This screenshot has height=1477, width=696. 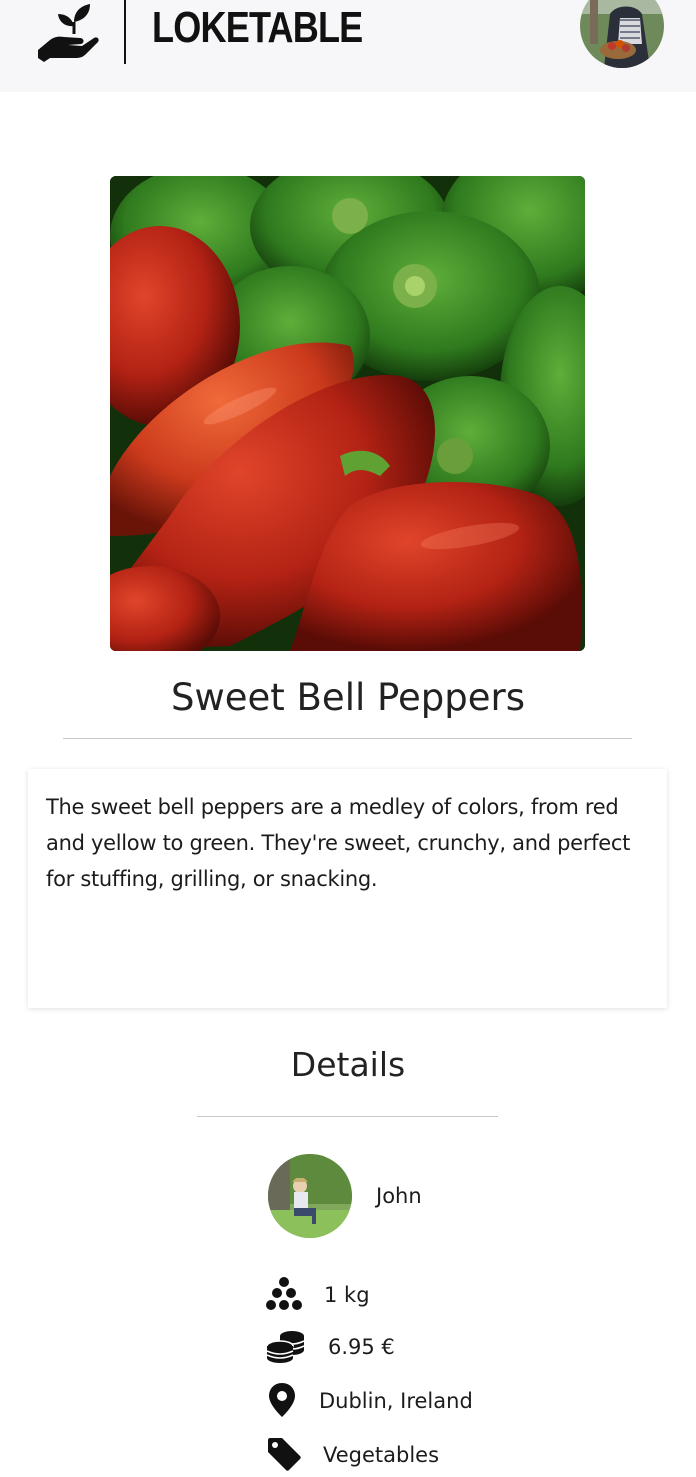 I want to click on location-value: Dublin, Ireland, so click(x=396, y=1401).